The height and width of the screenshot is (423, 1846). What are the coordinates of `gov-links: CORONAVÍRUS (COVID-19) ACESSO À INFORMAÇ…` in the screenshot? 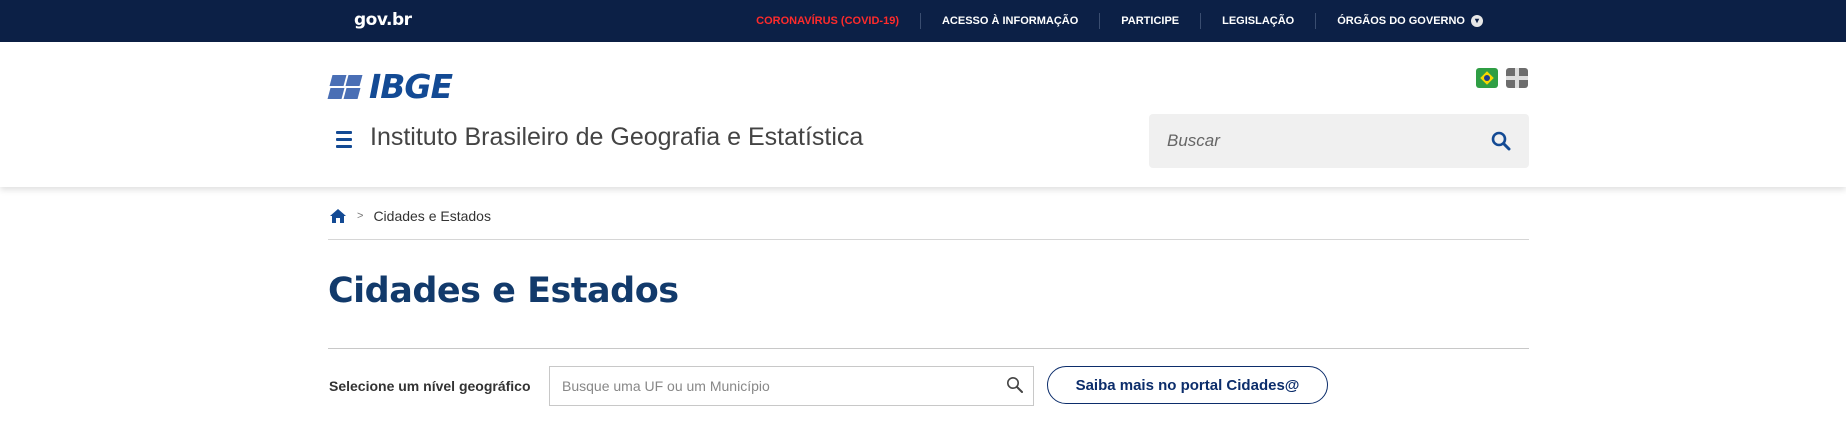 It's located at (1119, 21).